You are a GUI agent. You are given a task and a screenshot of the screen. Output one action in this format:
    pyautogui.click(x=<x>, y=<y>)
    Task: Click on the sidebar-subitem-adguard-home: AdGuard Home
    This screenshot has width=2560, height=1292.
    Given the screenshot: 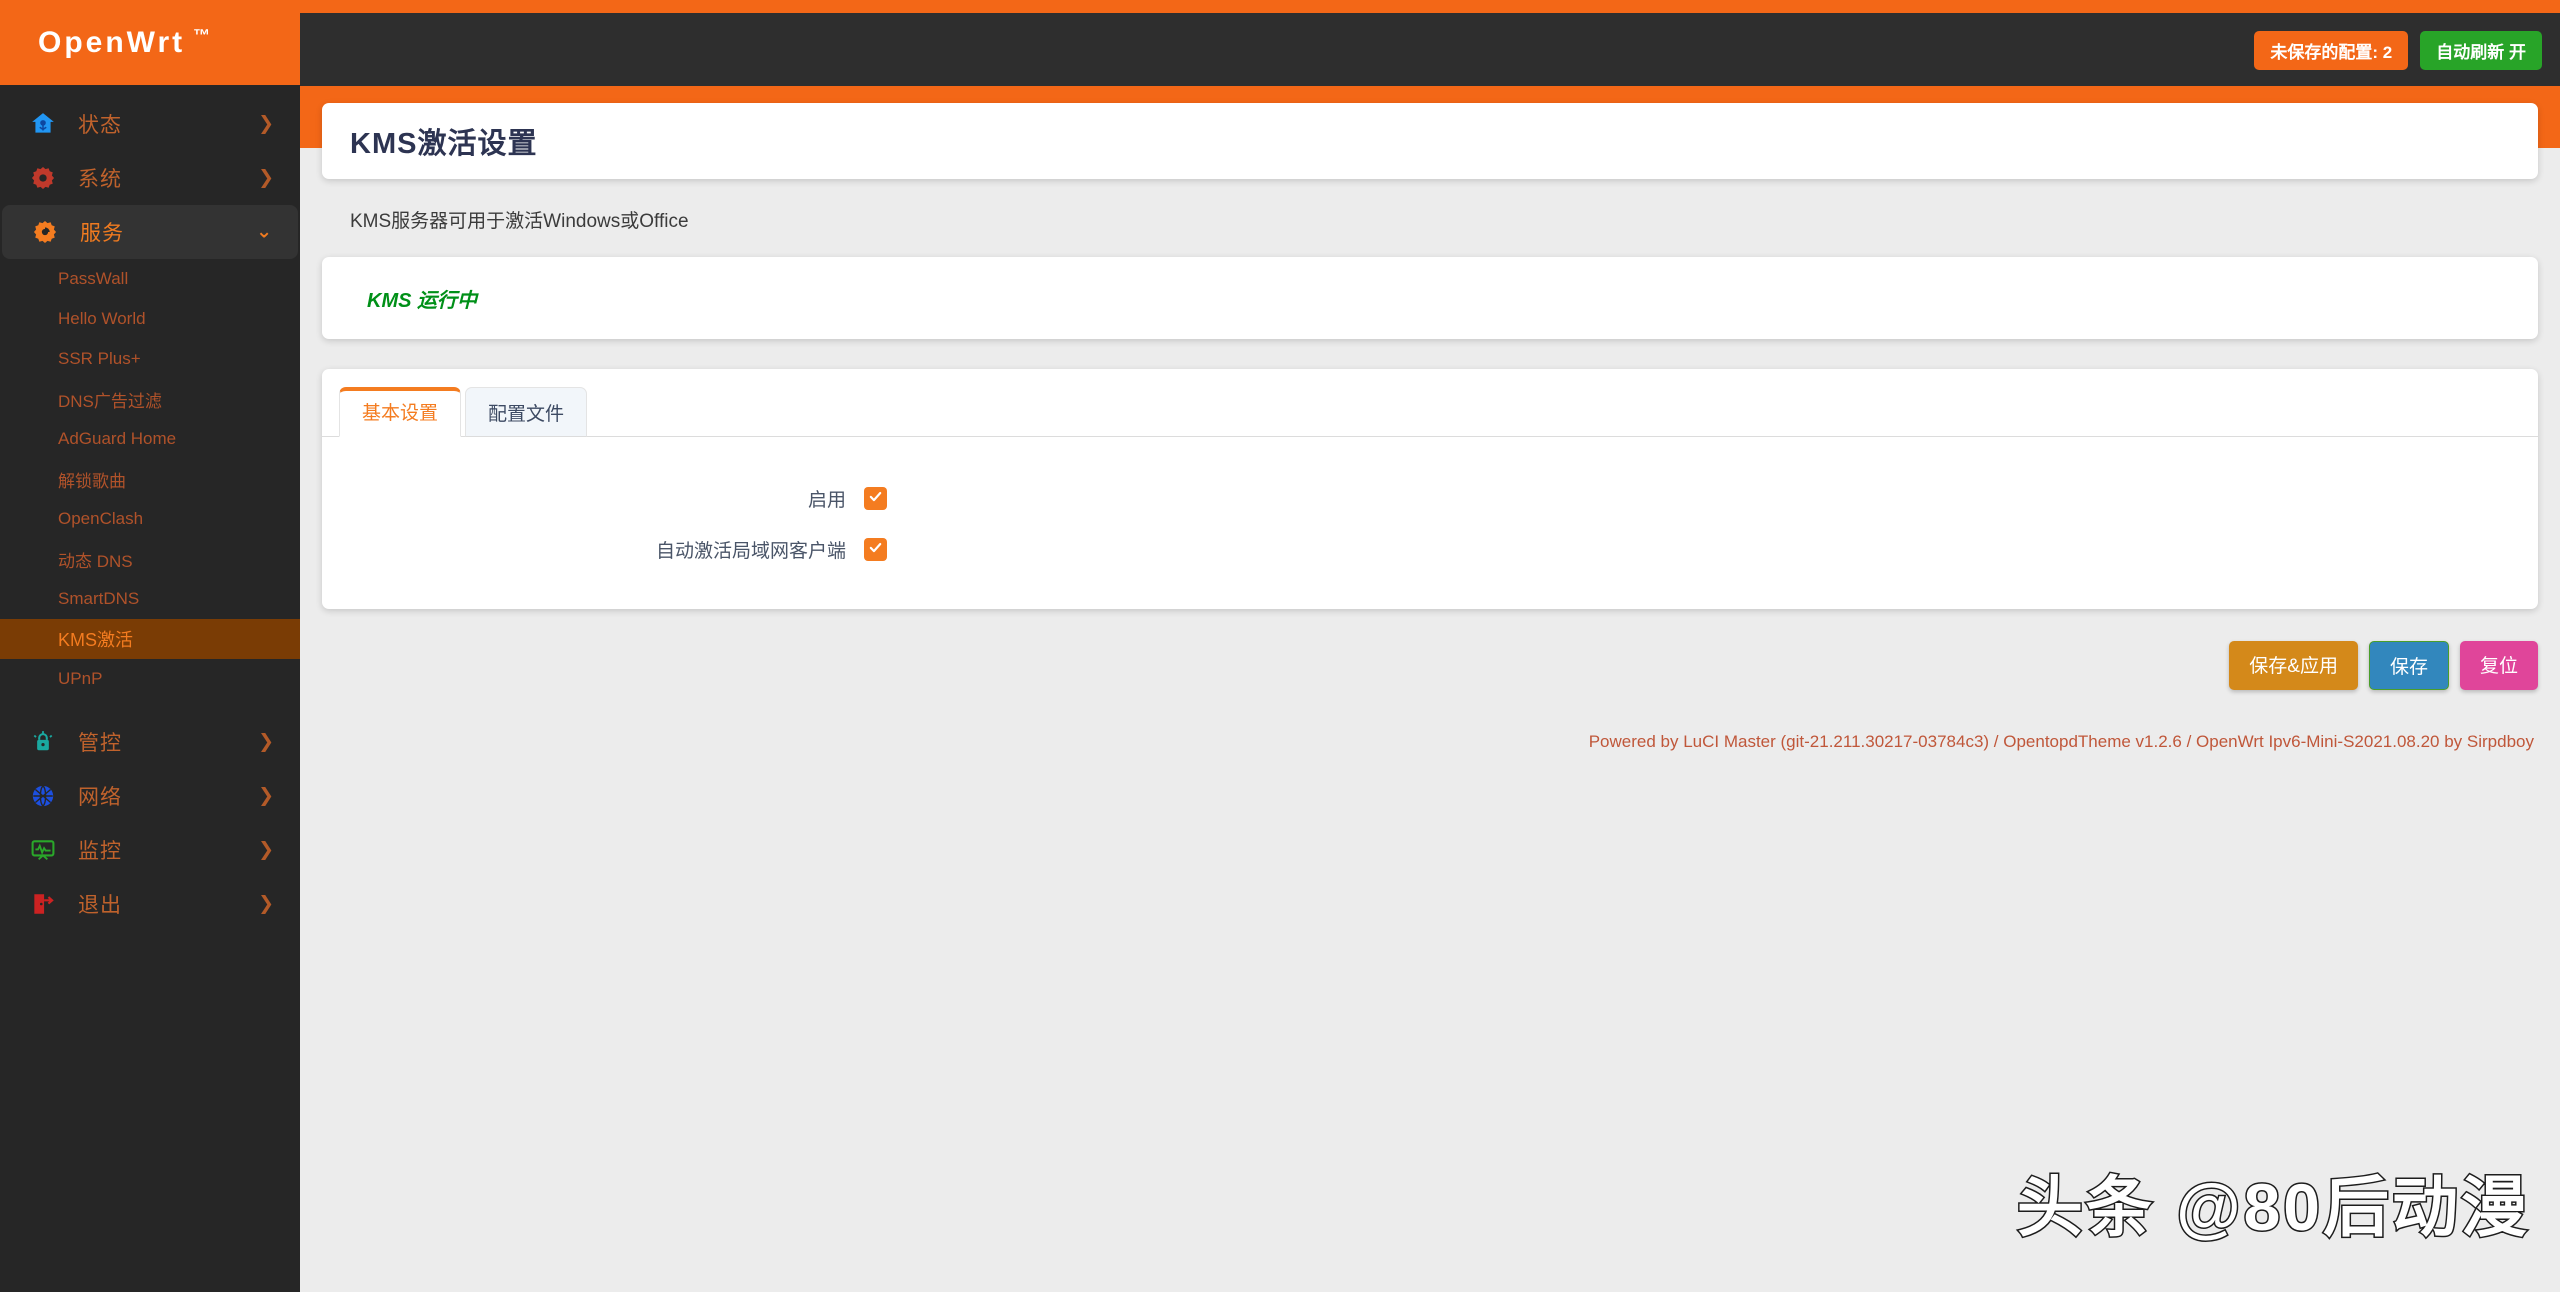 What is the action you would take?
    pyautogui.click(x=150, y=439)
    